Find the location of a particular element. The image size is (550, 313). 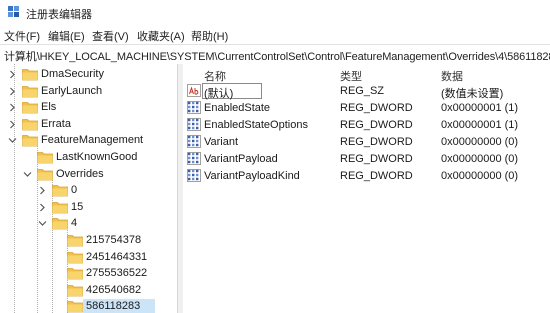

string-value-icon is located at coordinates (194, 90).